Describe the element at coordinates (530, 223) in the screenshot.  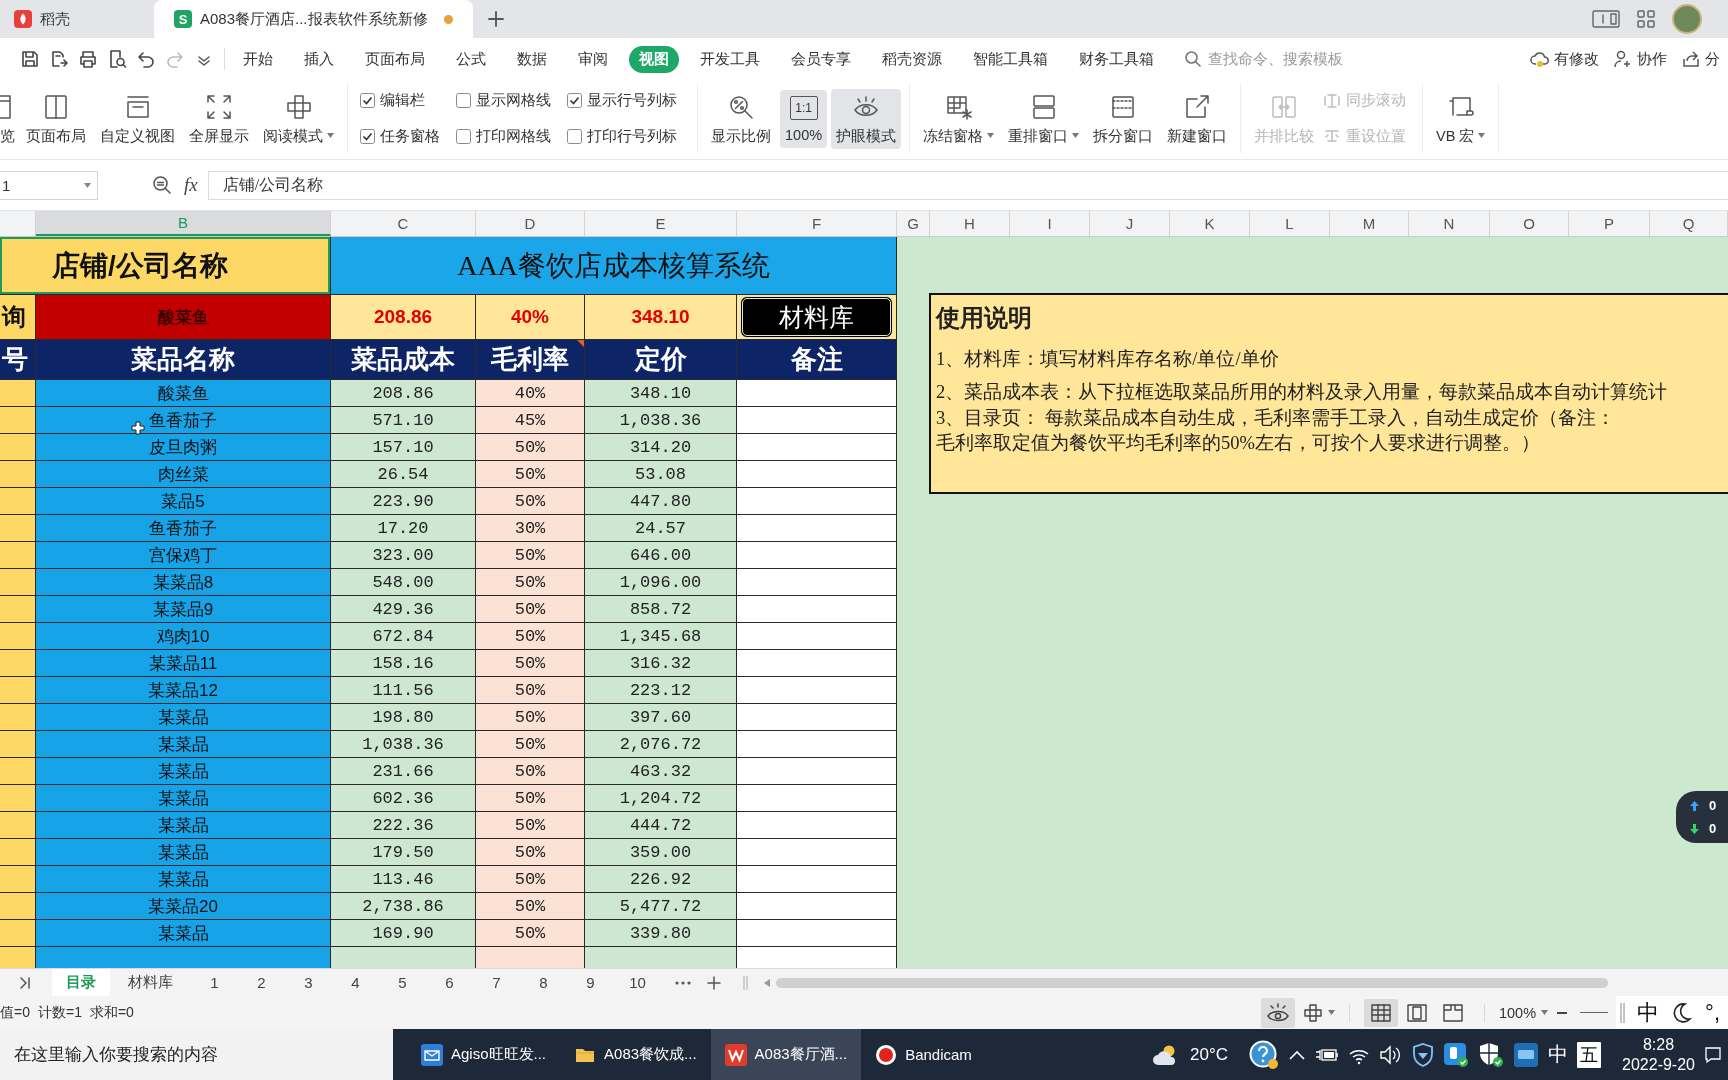
I see `column-header: D` at that location.